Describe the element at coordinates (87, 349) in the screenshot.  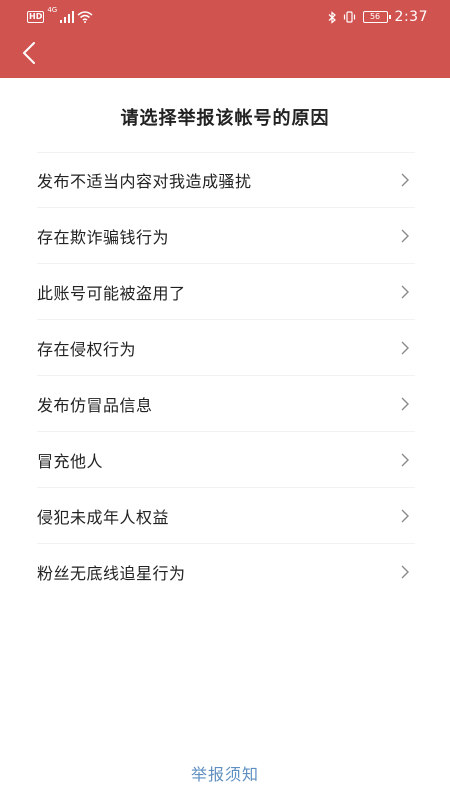
I see `reason-label: 存在侵权行为` at that location.